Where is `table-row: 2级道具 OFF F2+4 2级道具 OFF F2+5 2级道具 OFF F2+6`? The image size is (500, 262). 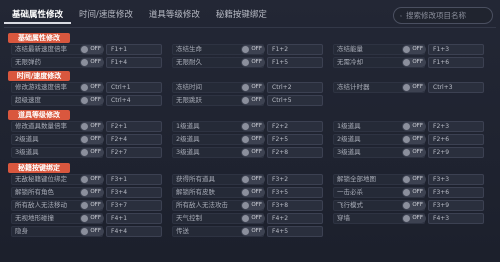 table-row: 2级道具 OFF F2+4 2级道具 OFF F2+5 2级道具 OFF F2+6 is located at coordinates (250, 139).